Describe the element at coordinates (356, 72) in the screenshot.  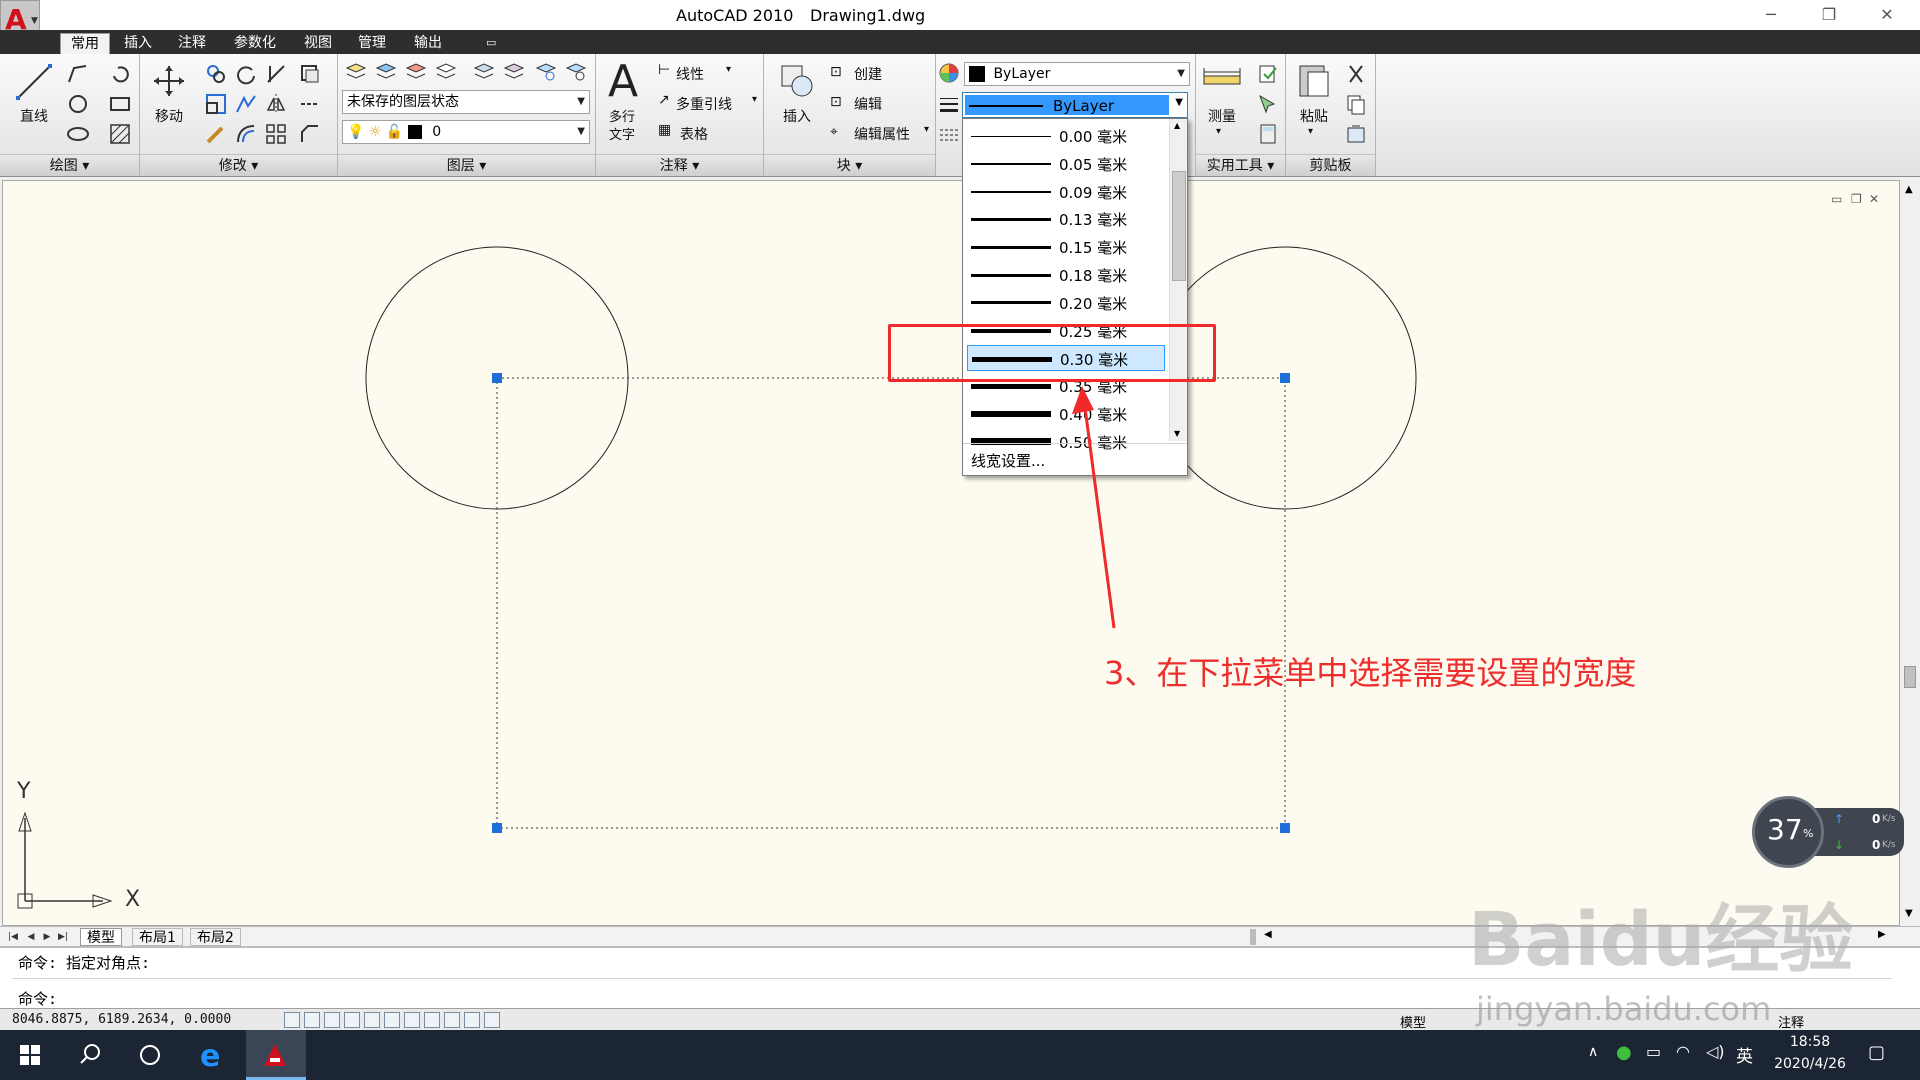
I see `layer-properties-icon` at that location.